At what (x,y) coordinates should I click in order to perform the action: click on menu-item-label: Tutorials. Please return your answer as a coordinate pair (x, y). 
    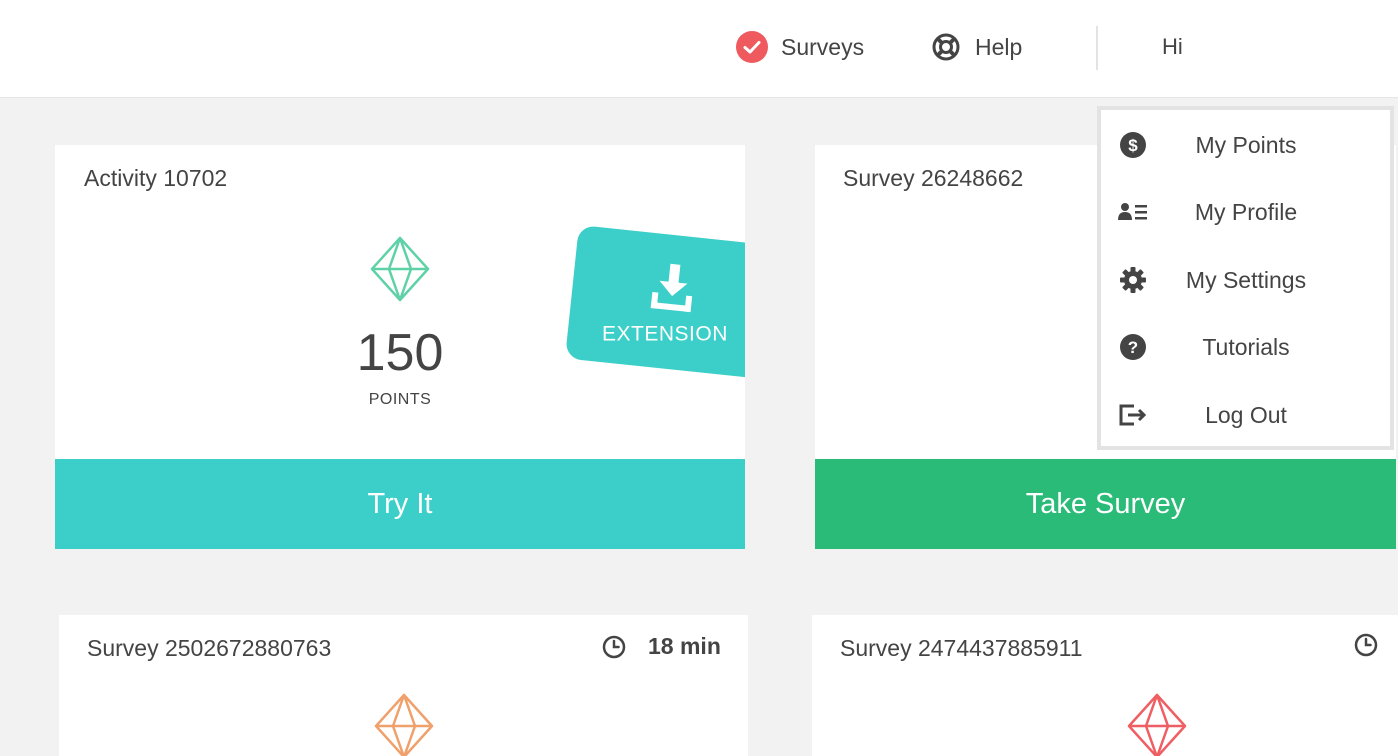
    Looking at the image, I should click on (1246, 346).